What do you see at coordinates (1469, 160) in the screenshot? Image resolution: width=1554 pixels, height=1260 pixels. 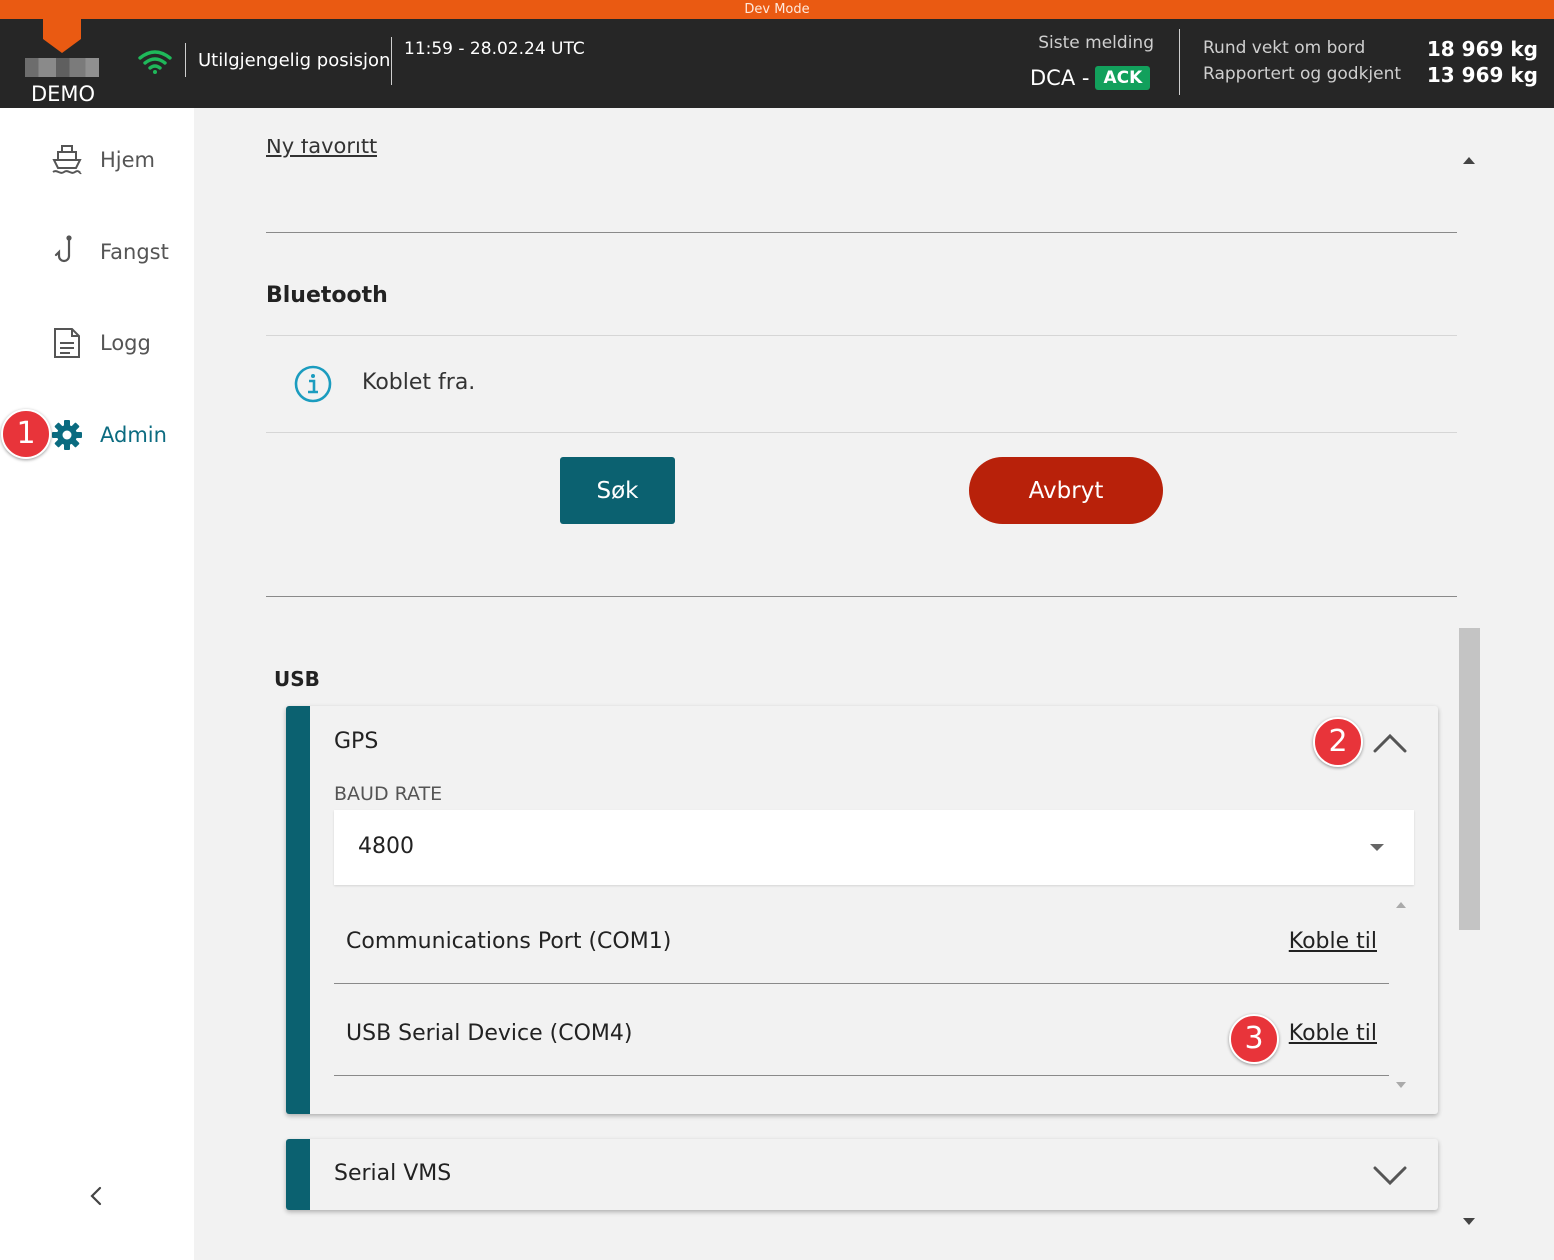 I see `scroll-up-arrow-icon` at bounding box center [1469, 160].